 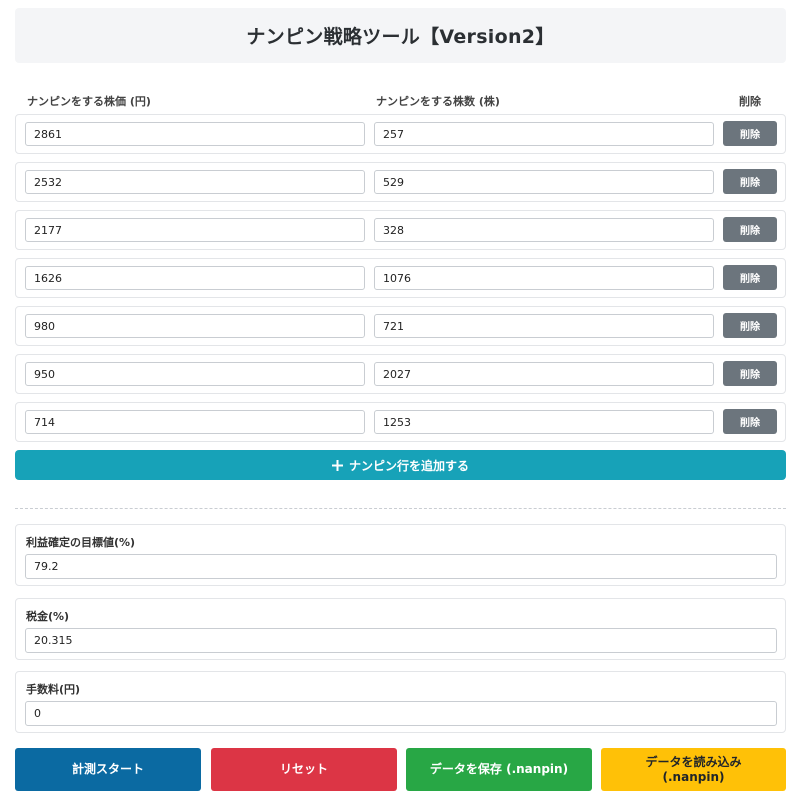 What do you see at coordinates (400, 508) in the screenshot?
I see `section-divider` at bounding box center [400, 508].